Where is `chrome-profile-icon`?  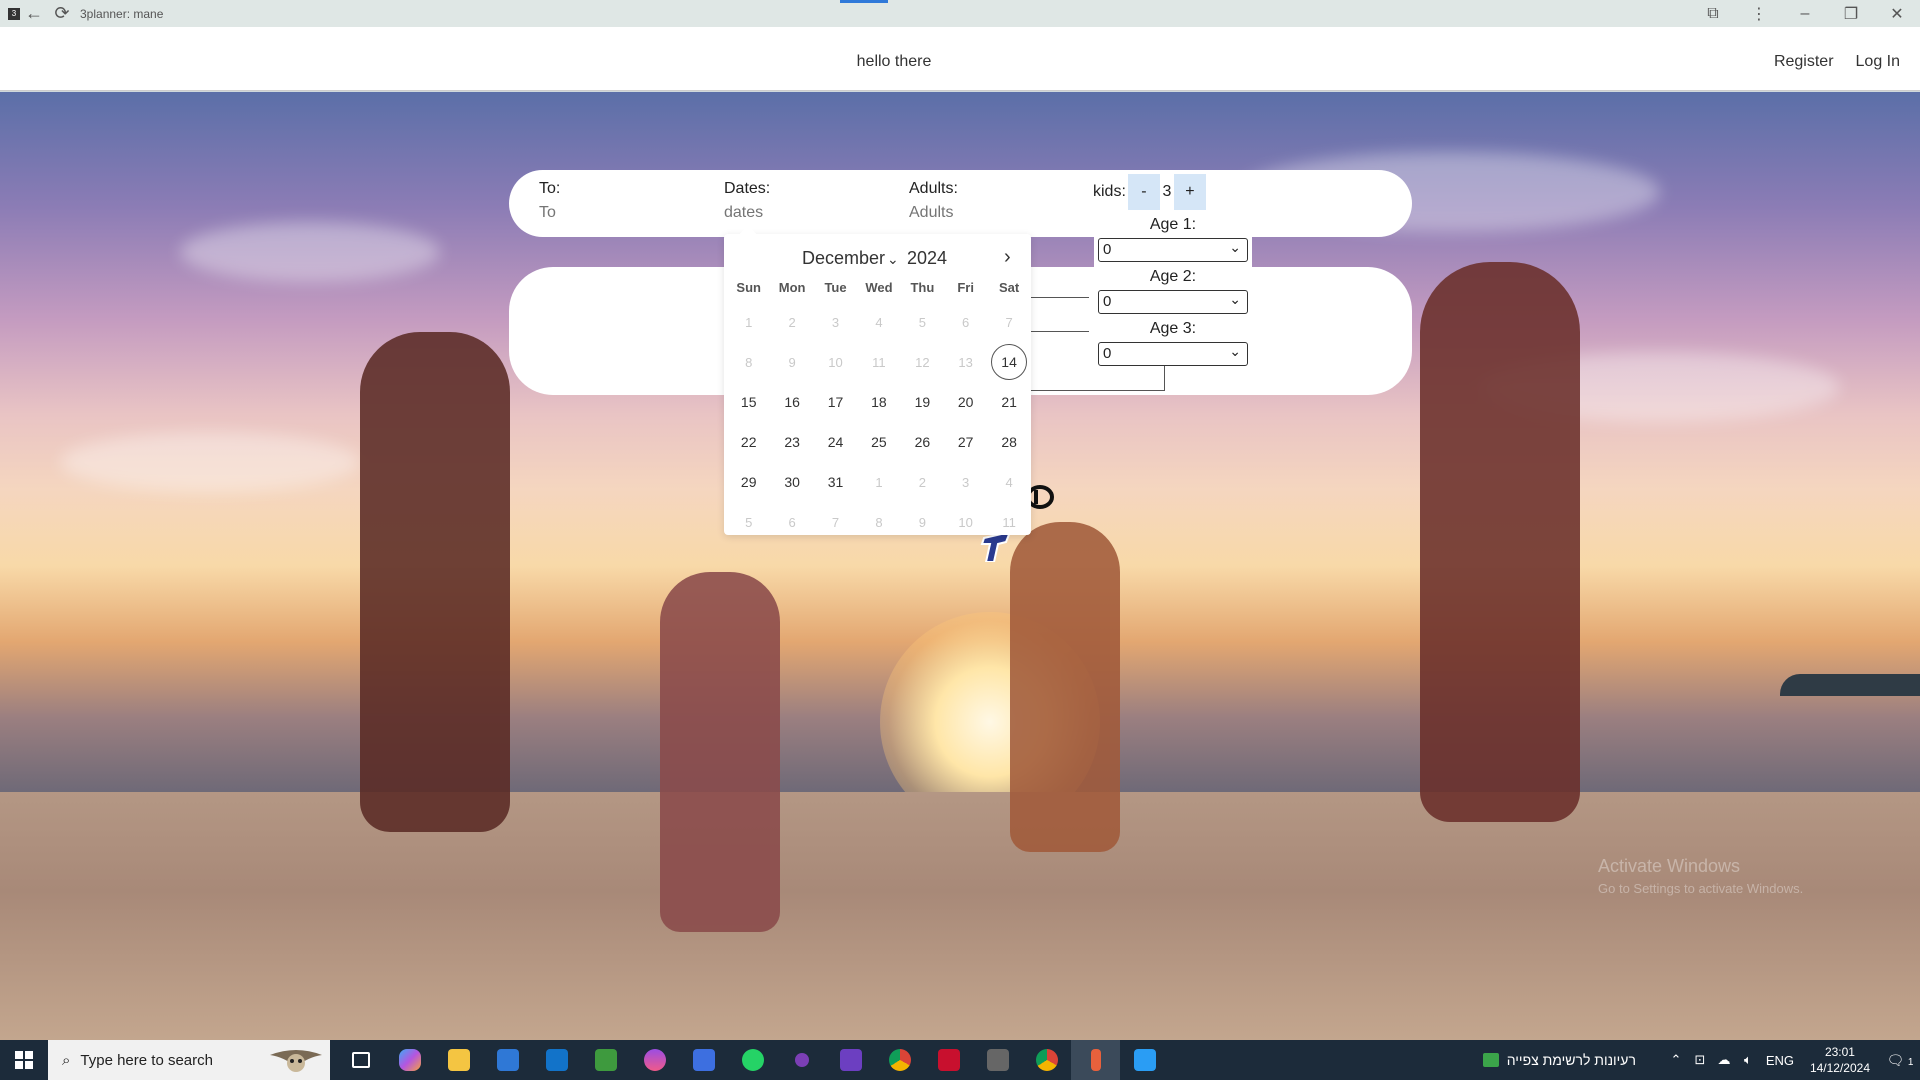
chrome-profile-icon is located at coordinates (1046, 1060).